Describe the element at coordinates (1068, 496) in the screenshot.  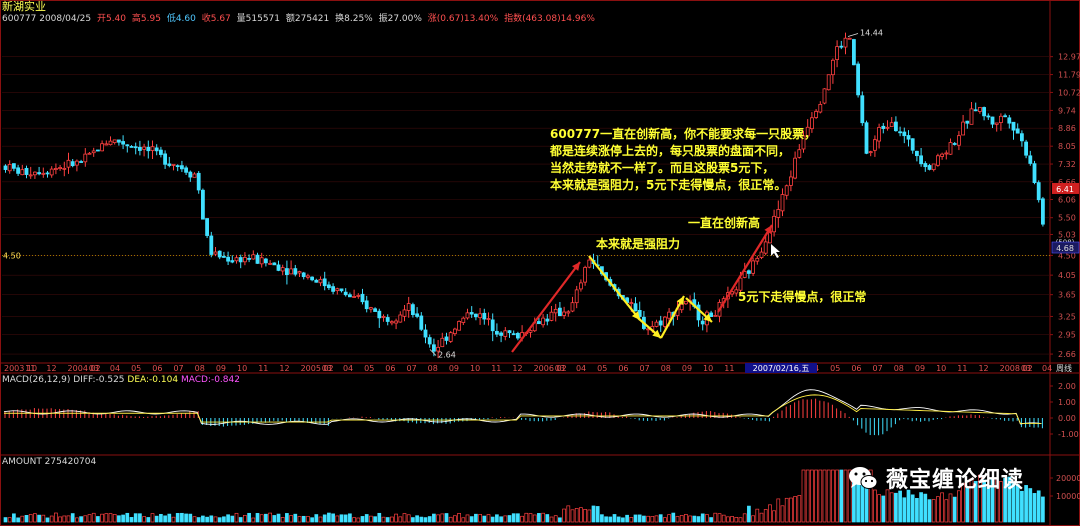
I see `amount-tick-label: 100000` at that location.